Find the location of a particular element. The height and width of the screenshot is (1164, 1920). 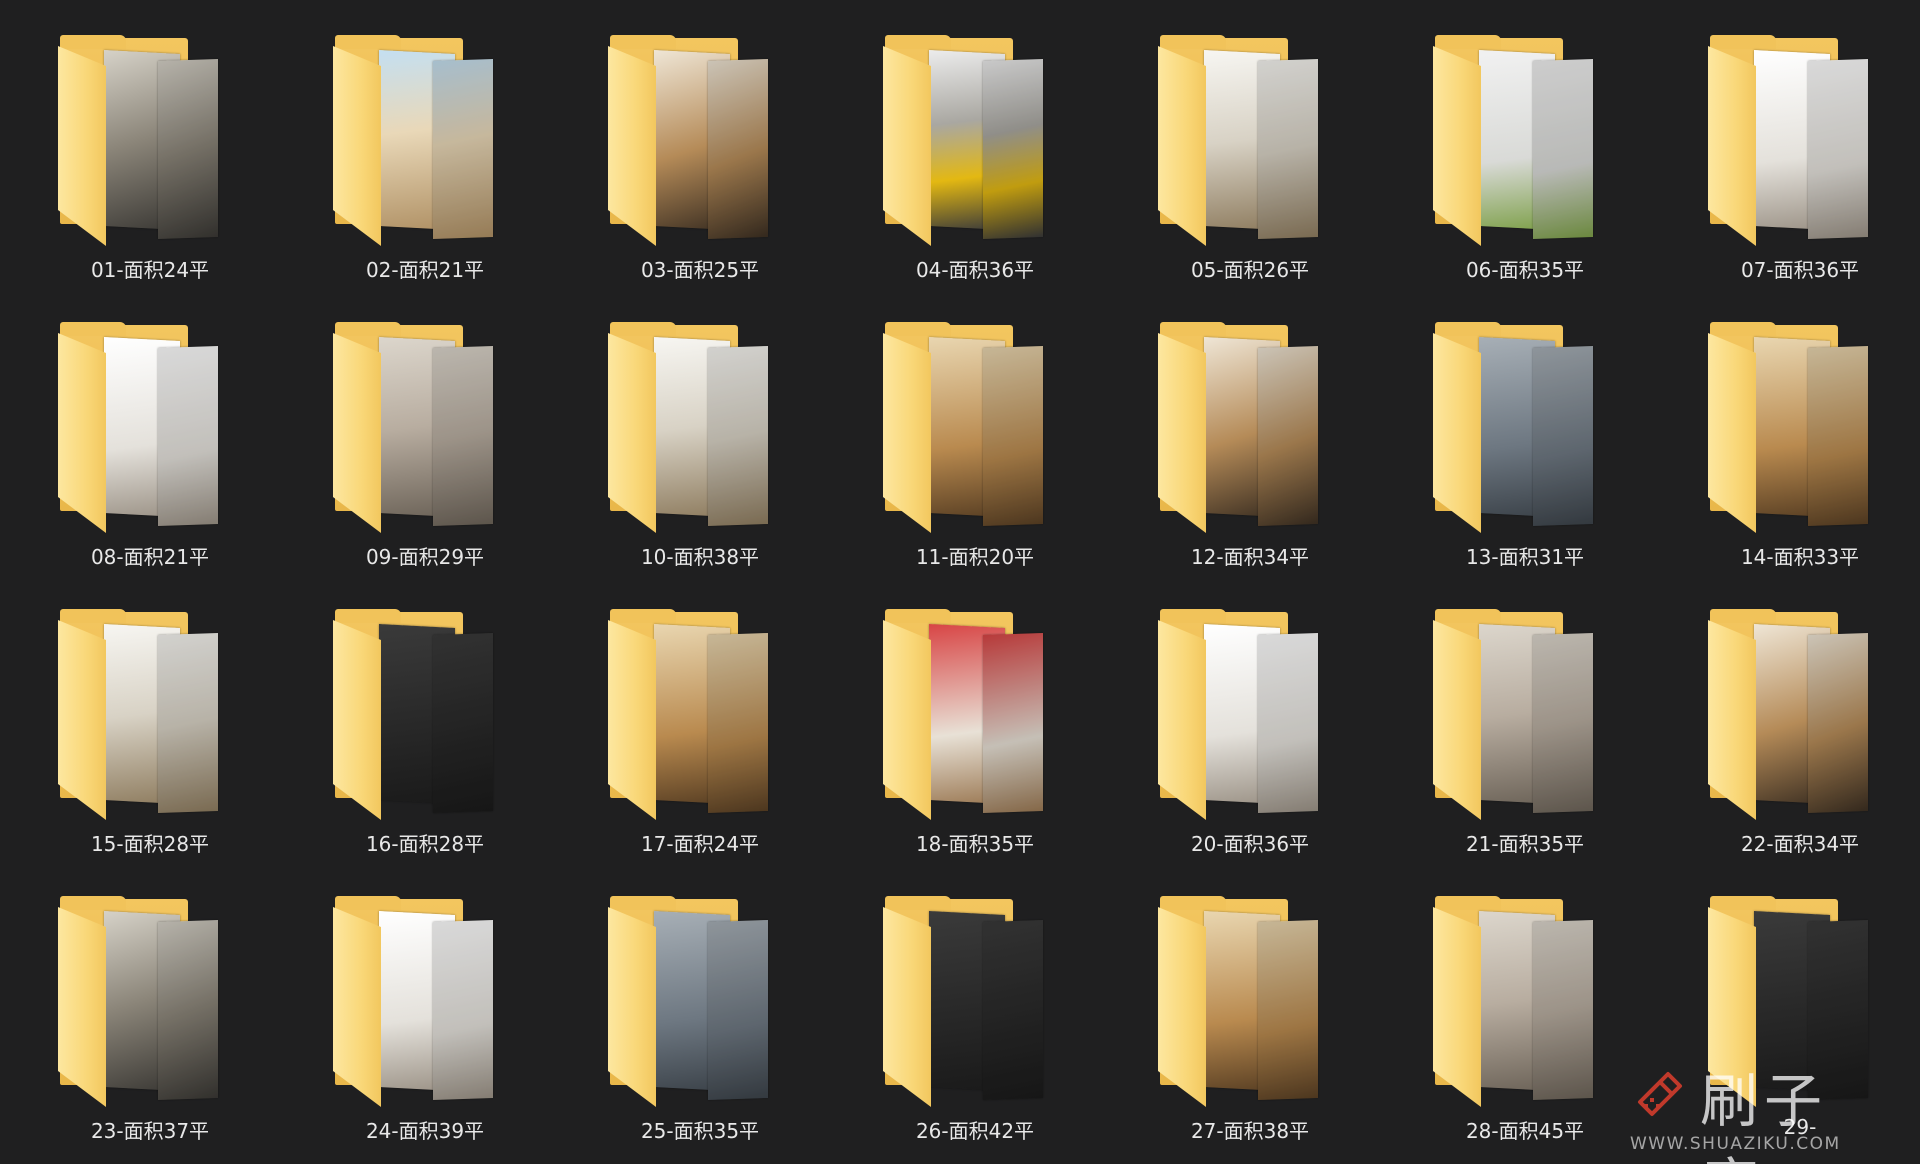

folder-item: 01-面积24平 is located at coordinates (177, 175).